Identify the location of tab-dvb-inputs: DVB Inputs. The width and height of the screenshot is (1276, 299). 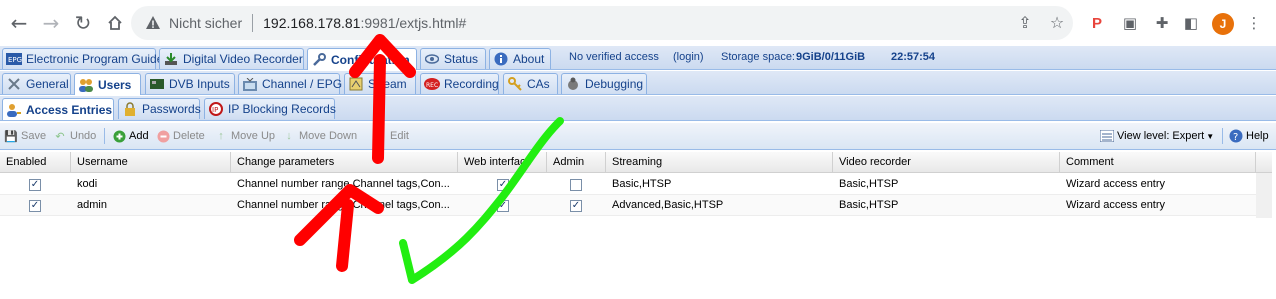
(190, 83).